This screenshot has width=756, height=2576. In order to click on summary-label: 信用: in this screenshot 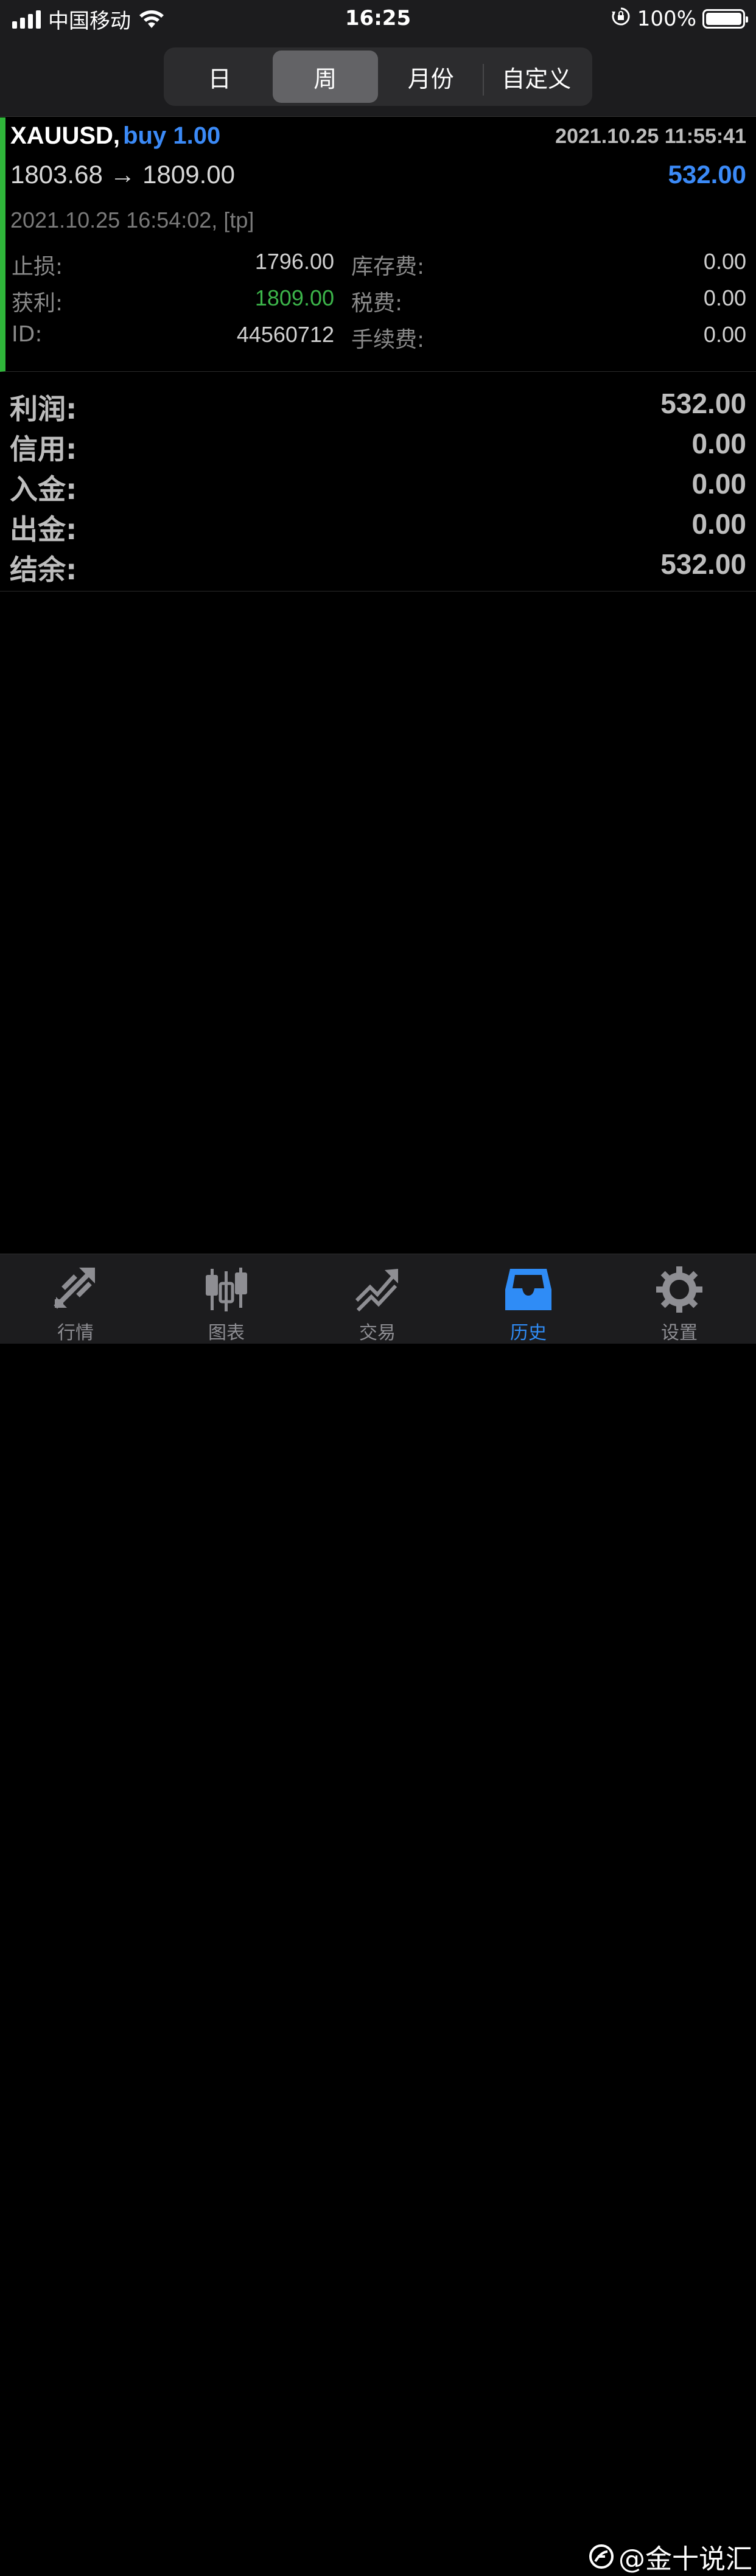, I will do `click(43, 449)`.